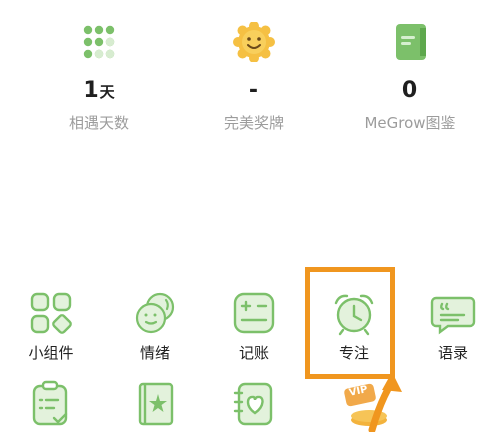 Image resolution: width=498 pixels, height=436 pixels. I want to click on checklist-clipboard-icon, so click(51, 403).